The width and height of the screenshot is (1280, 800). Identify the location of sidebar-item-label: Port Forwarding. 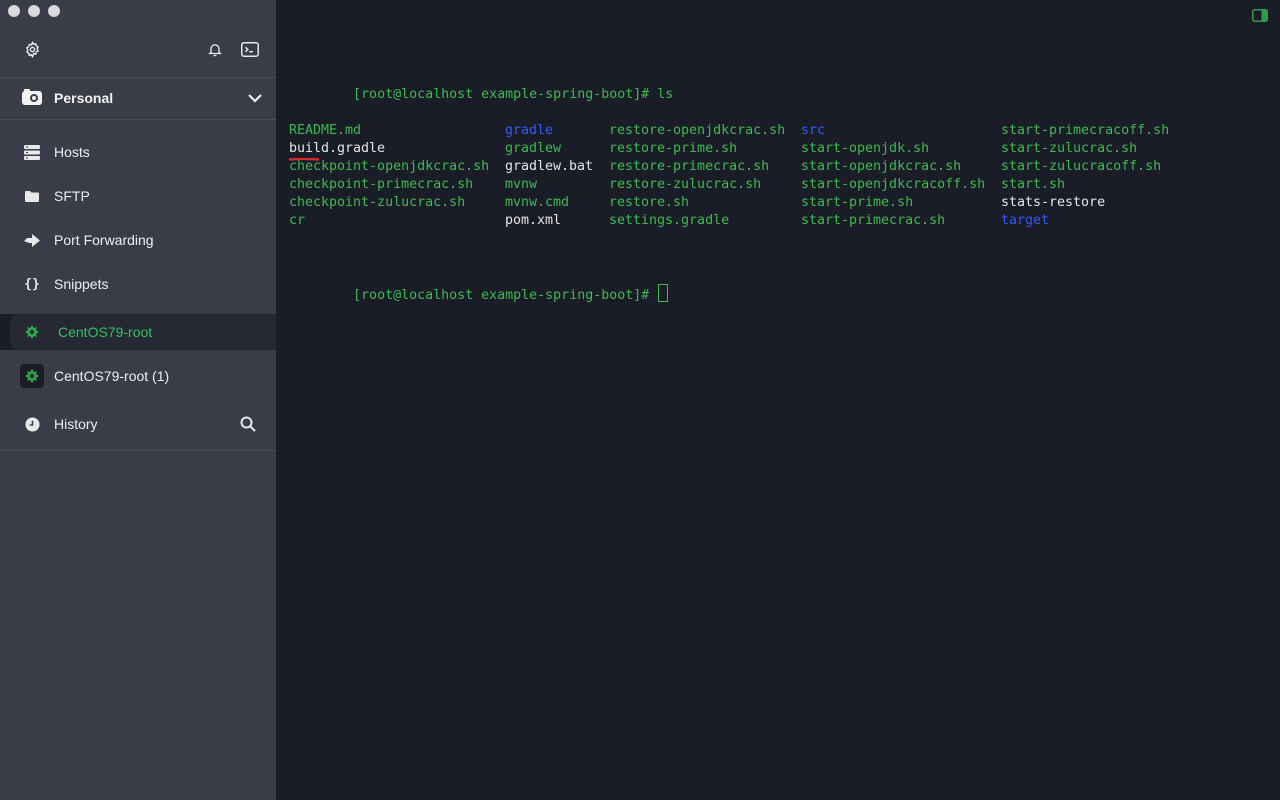
(104, 240).